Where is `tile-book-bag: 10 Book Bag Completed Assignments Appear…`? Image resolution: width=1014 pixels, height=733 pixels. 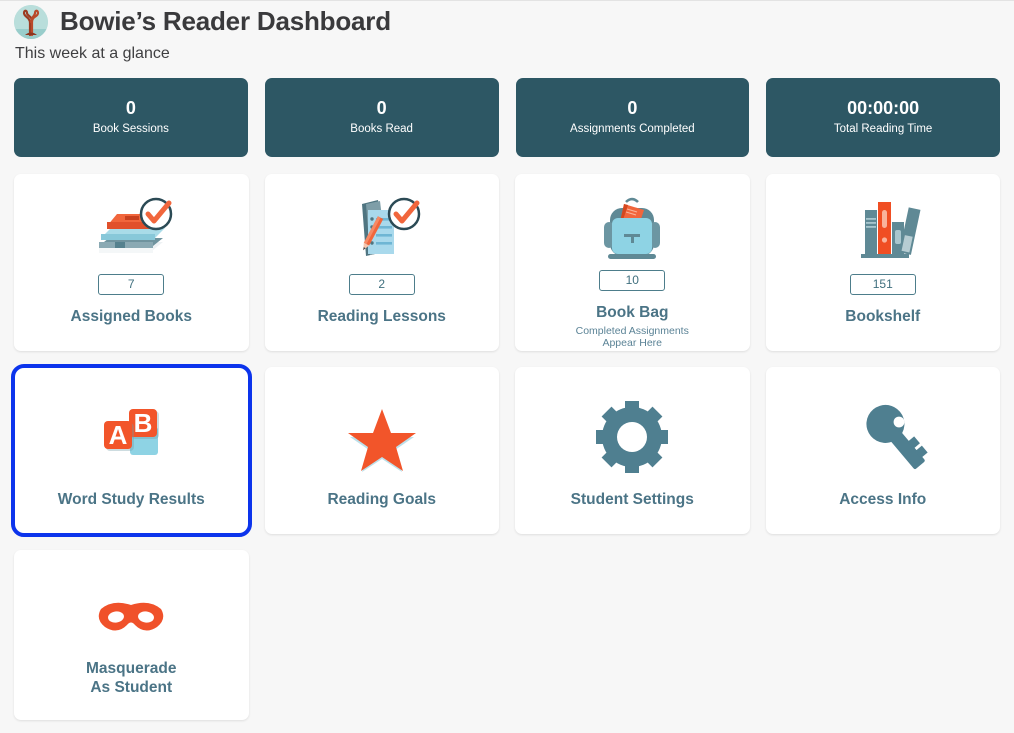
tile-book-bag: 10 Book Bag Completed Assignments Appear… is located at coordinates (632, 262).